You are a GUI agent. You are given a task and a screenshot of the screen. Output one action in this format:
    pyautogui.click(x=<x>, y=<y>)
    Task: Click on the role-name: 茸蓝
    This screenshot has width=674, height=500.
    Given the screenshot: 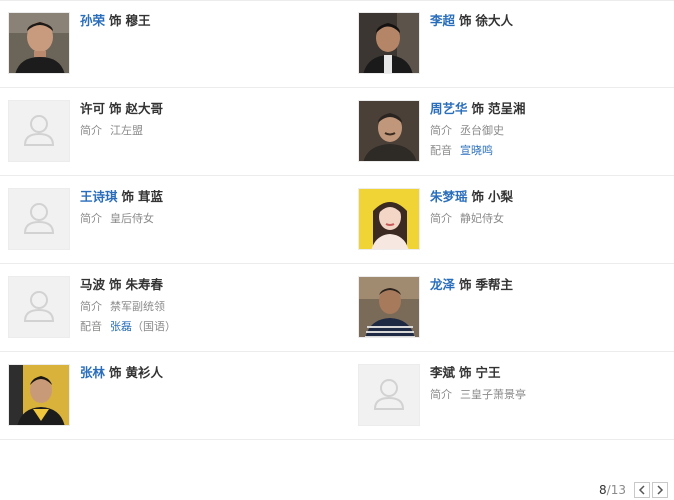 What is the action you would take?
    pyautogui.click(x=151, y=196)
    